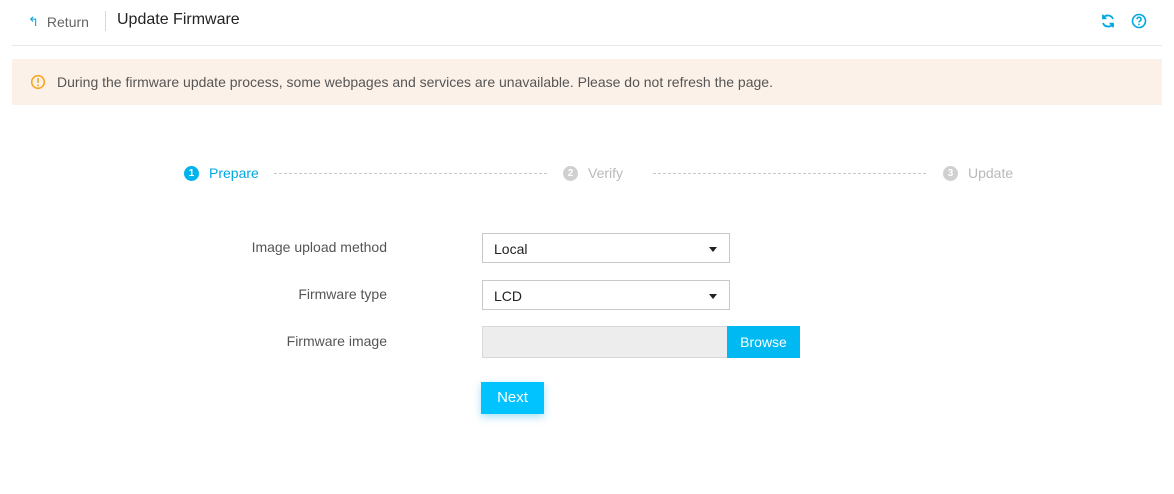 Image resolution: width=1174 pixels, height=494 pixels. Describe the element at coordinates (763, 342) in the screenshot. I see `browse-button: Browse` at that location.